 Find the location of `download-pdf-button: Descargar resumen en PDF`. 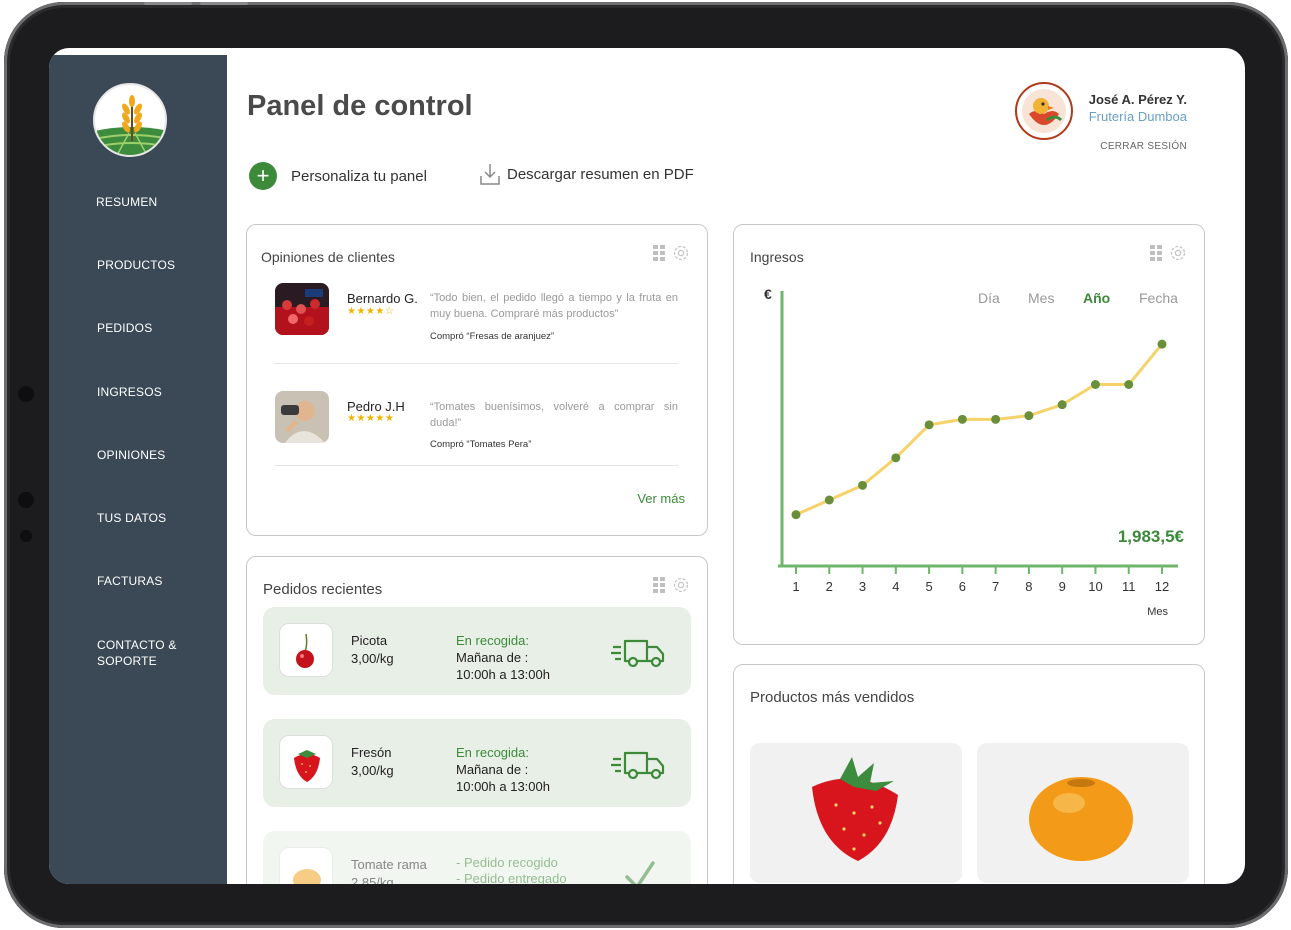

download-pdf-button: Descargar resumen en PDF is located at coordinates (586, 174).